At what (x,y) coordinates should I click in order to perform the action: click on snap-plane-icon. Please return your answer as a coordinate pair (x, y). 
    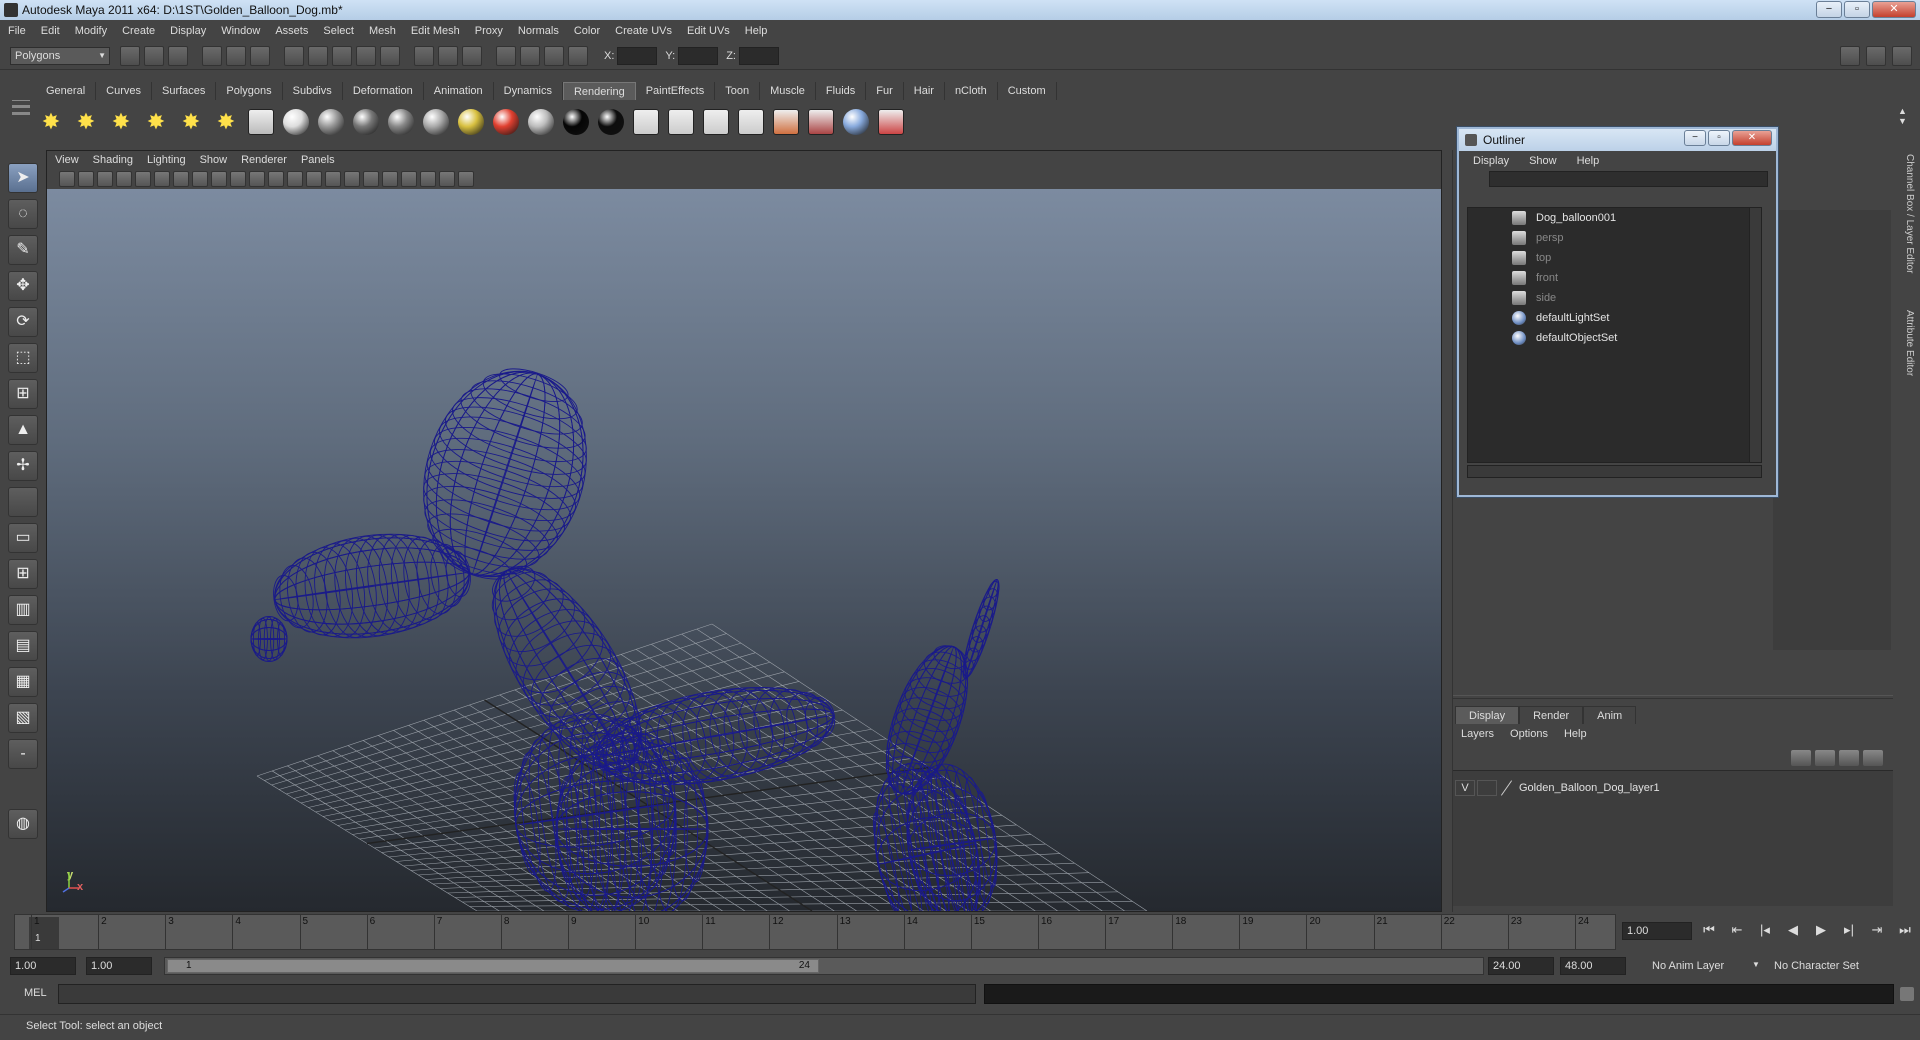
    Looking at the image, I should click on (366, 55).